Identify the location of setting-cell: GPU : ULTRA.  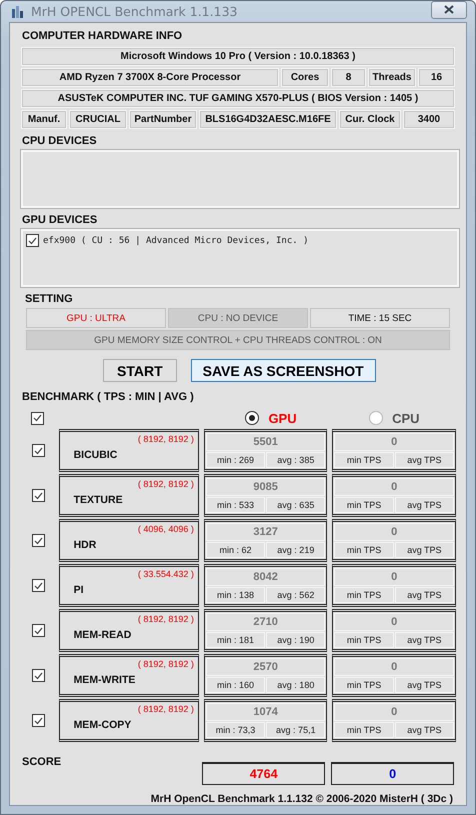
(96, 318).